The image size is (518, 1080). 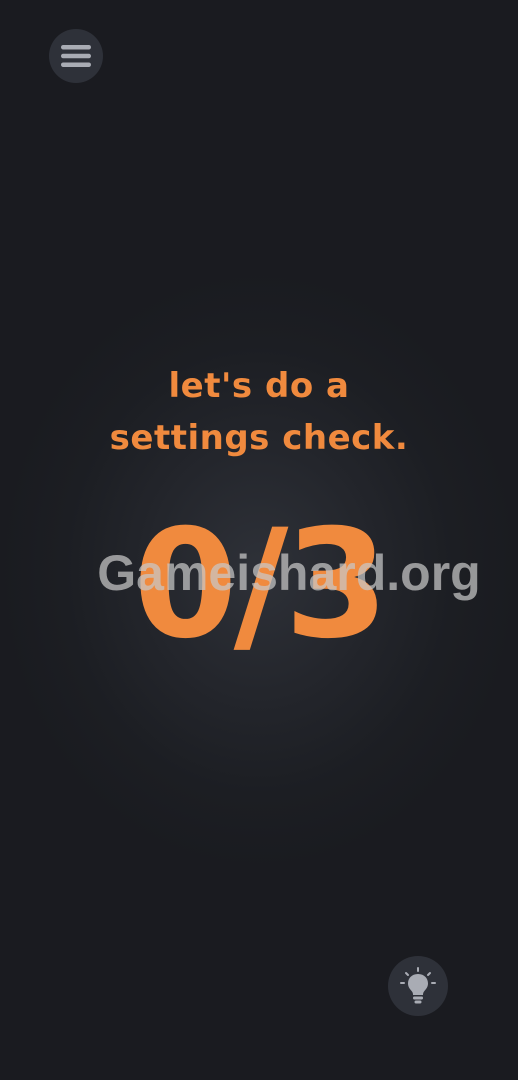 I want to click on prompt-line-2: settings check., so click(x=259, y=438).